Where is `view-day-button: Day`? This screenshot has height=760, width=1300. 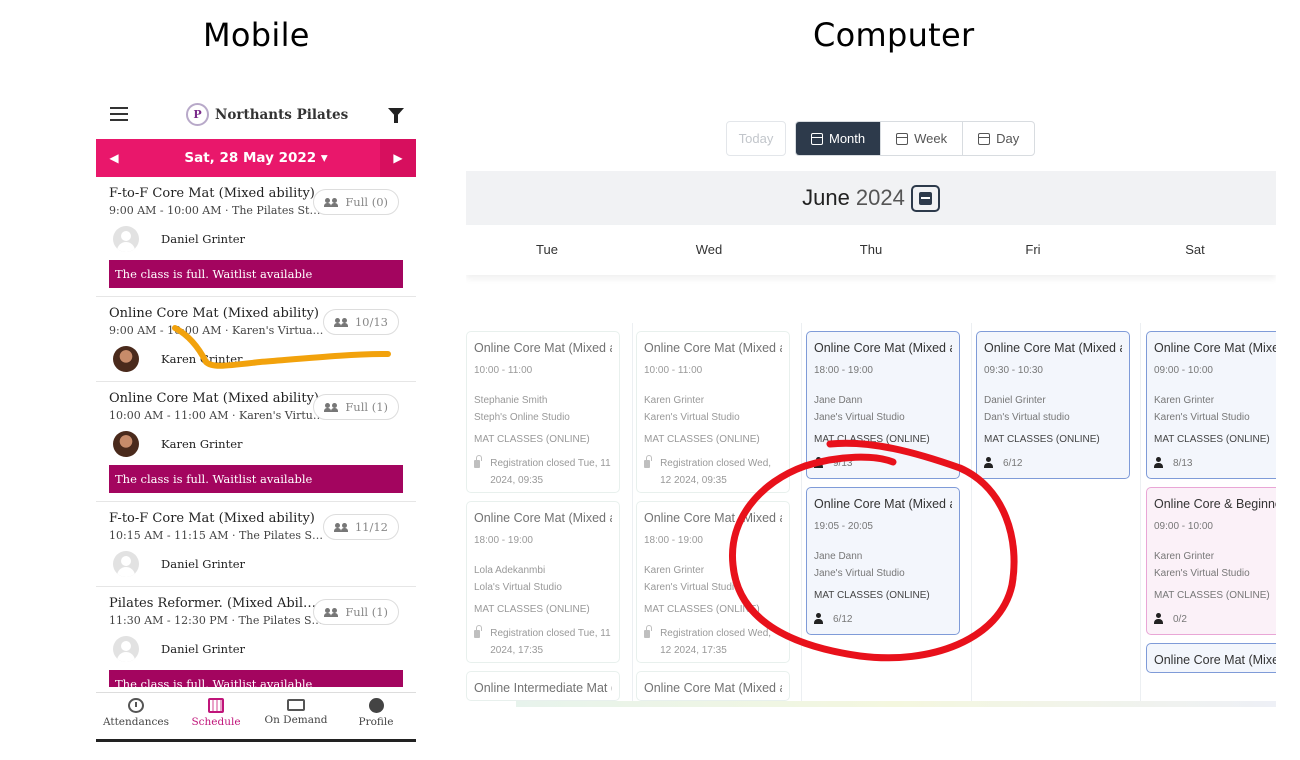 view-day-button: Day is located at coordinates (998, 138).